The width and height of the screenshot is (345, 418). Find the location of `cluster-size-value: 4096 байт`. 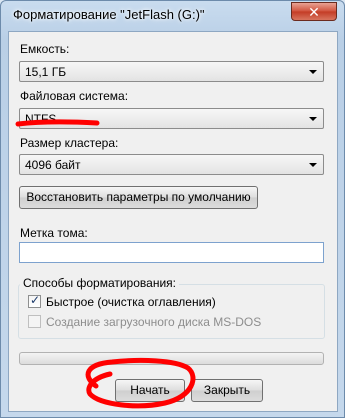

cluster-size-value: 4096 байт is located at coordinates (53, 165).